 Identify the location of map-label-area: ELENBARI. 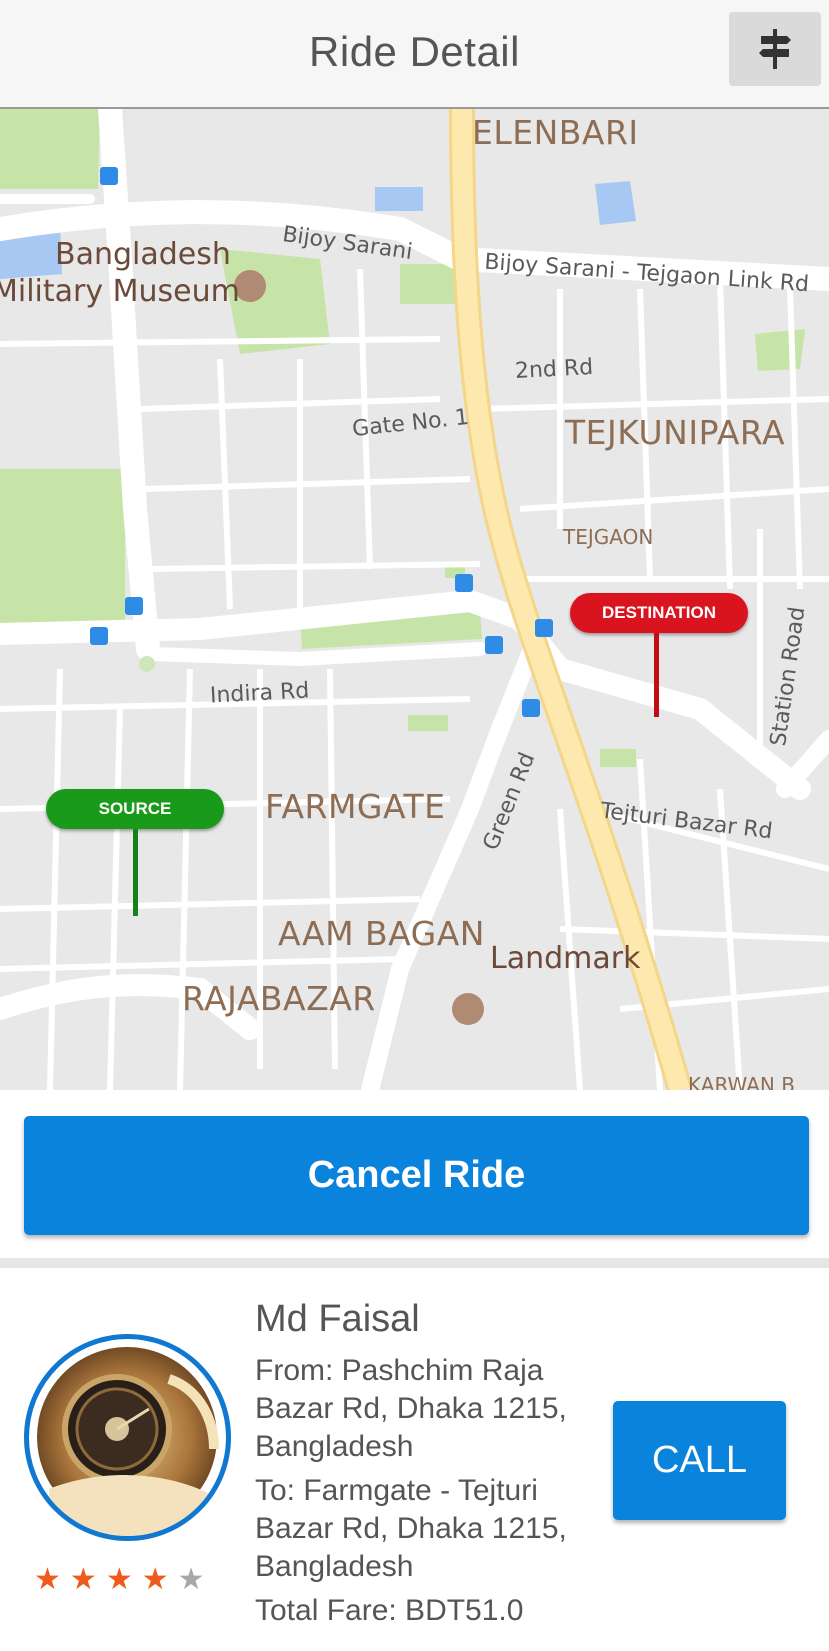
(555, 132).